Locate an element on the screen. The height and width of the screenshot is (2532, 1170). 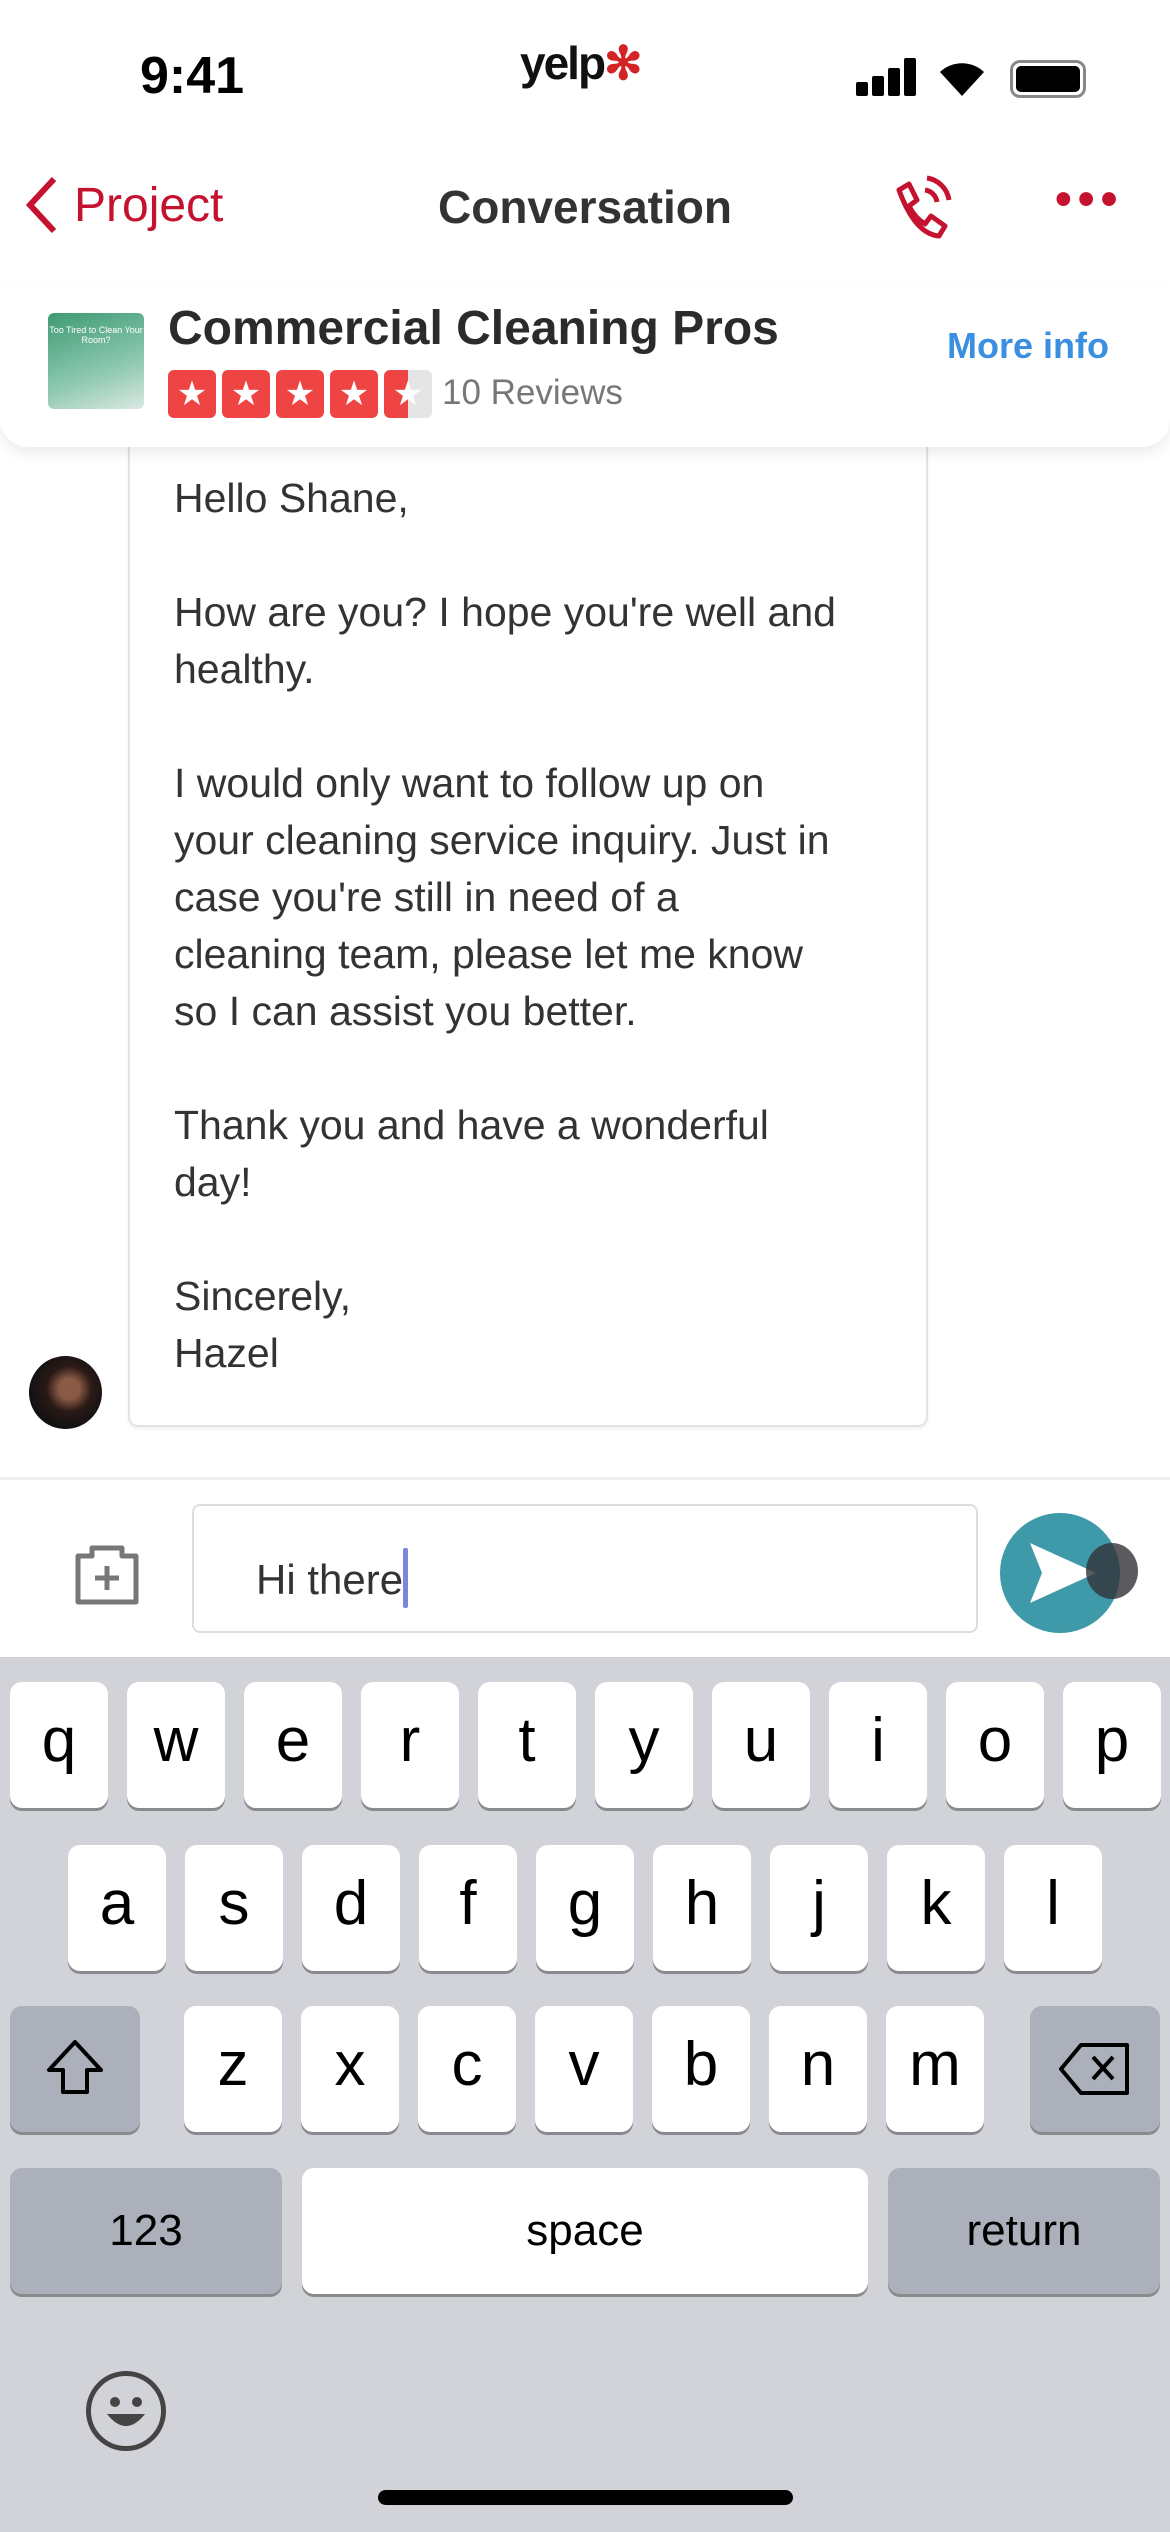
key-j: j is located at coordinates (819, 1908).